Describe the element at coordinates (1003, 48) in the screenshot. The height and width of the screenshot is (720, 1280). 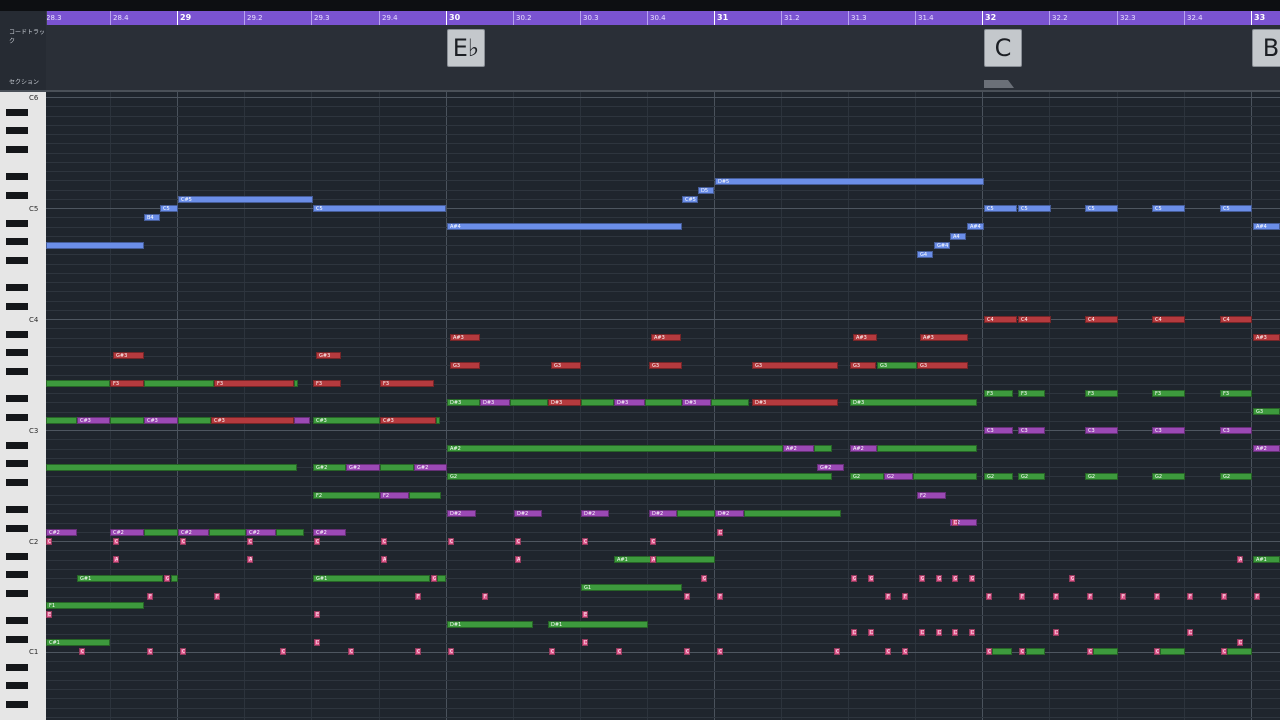
I see `chord-event: C` at that location.